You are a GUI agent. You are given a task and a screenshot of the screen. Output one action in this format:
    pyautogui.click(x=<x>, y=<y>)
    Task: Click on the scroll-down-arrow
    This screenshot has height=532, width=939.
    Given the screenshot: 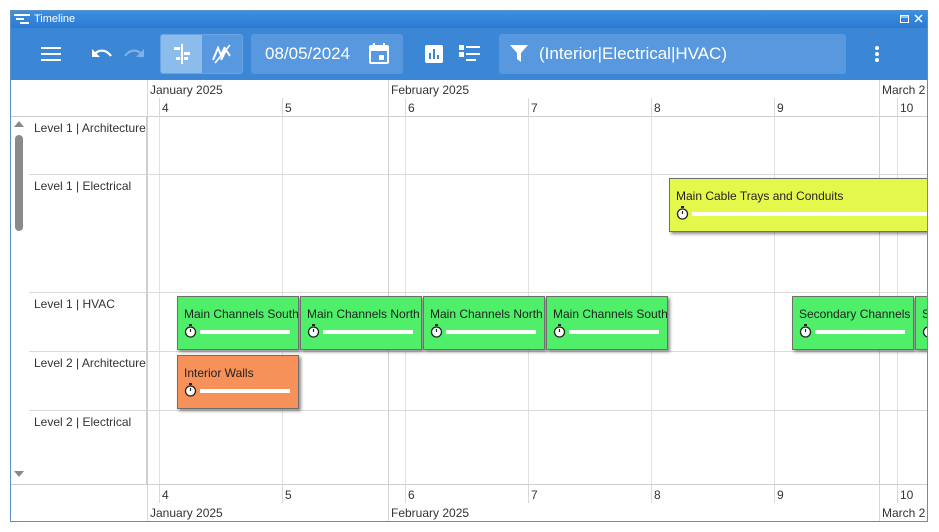 What is the action you would take?
    pyautogui.click(x=19, y=474)
    